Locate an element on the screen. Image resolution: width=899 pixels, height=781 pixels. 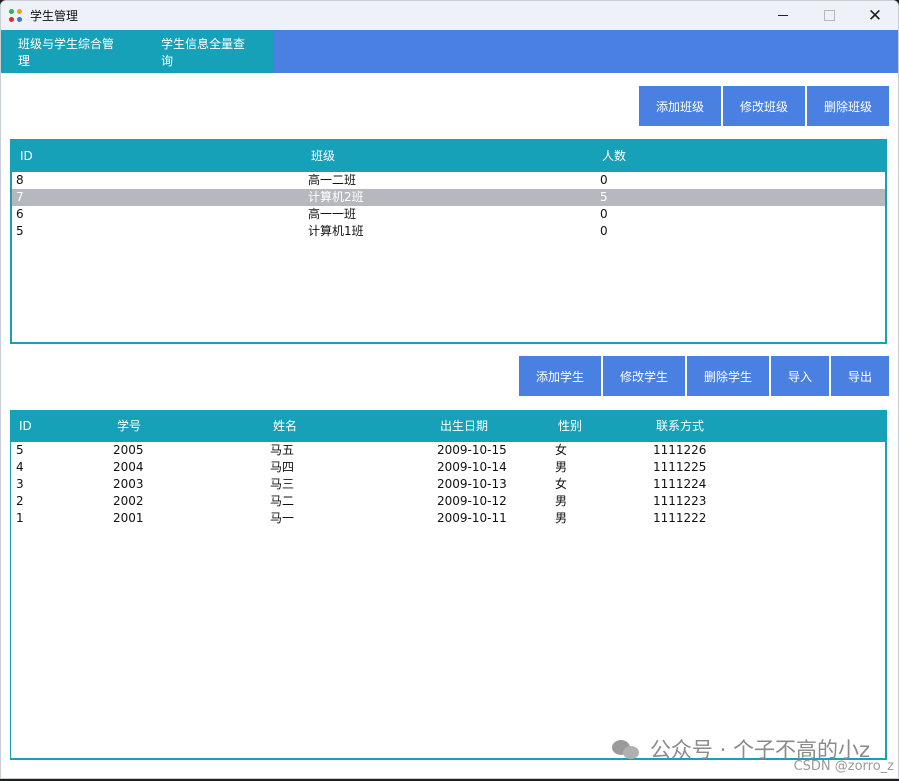
table-row: 3 2003 马三 2009-10-13 女 1111224 is located at coordinates (448, 484).